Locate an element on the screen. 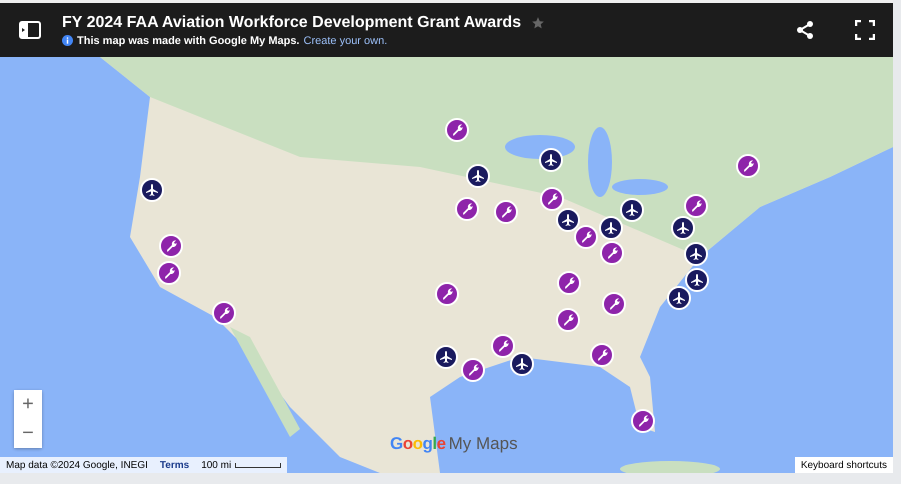 The width and height of the screenshot is (901, 484). fullscreen-icon is located at coordinates (865, 30).